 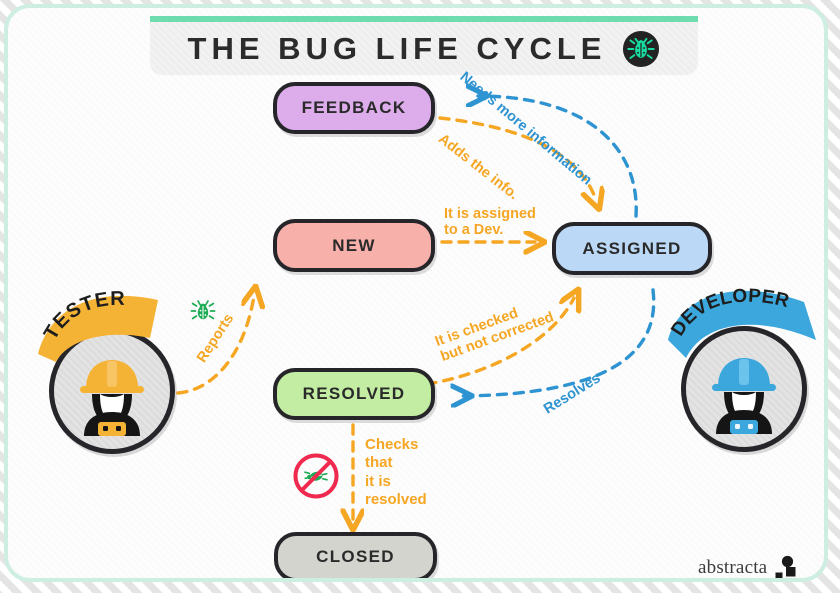 I want to click on state-label-resolved: RESOLVED, so click(x=354, y=393).